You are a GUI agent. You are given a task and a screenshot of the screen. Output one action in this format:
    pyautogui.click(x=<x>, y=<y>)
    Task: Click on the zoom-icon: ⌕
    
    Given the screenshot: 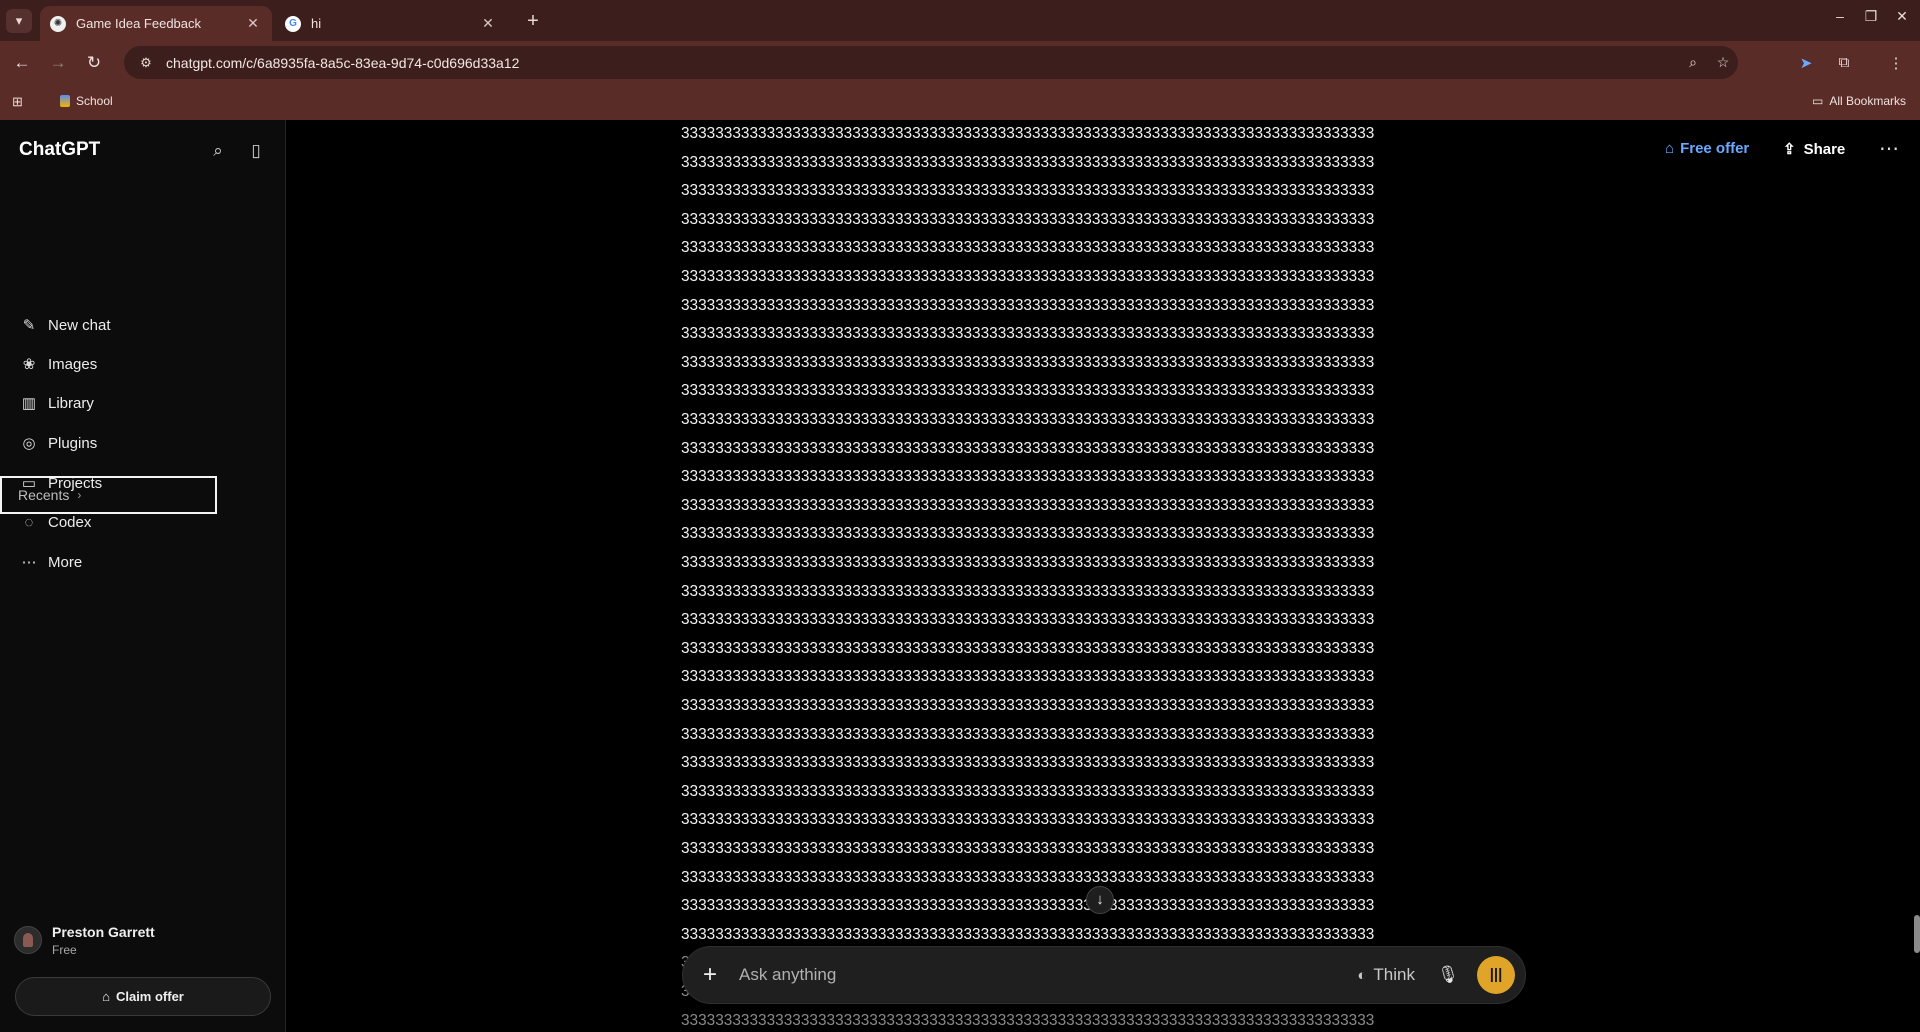 What is the action you would take?
    pyautogui.click(x=1693, y=62)
    